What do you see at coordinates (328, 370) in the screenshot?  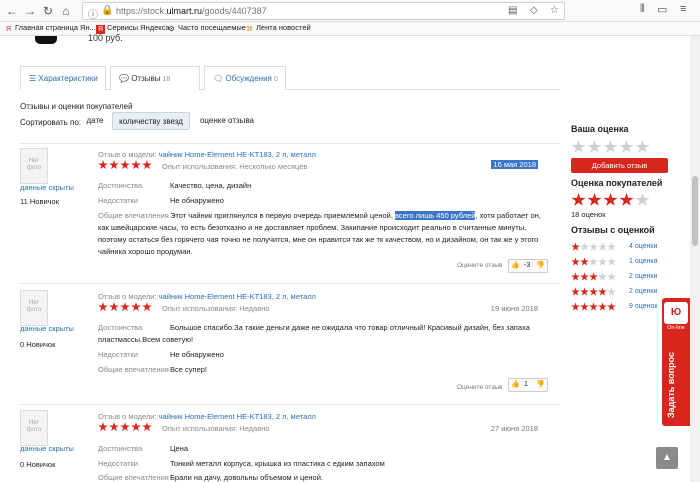 I see `review-impression: Общие впечатленияВсе супер!` at bounding box center [328, 370].